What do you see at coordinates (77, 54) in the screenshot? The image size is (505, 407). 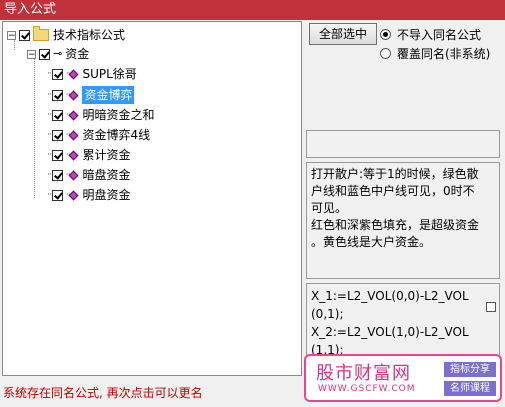 I see `group-label: 资金` at bounding box center [77, 54].